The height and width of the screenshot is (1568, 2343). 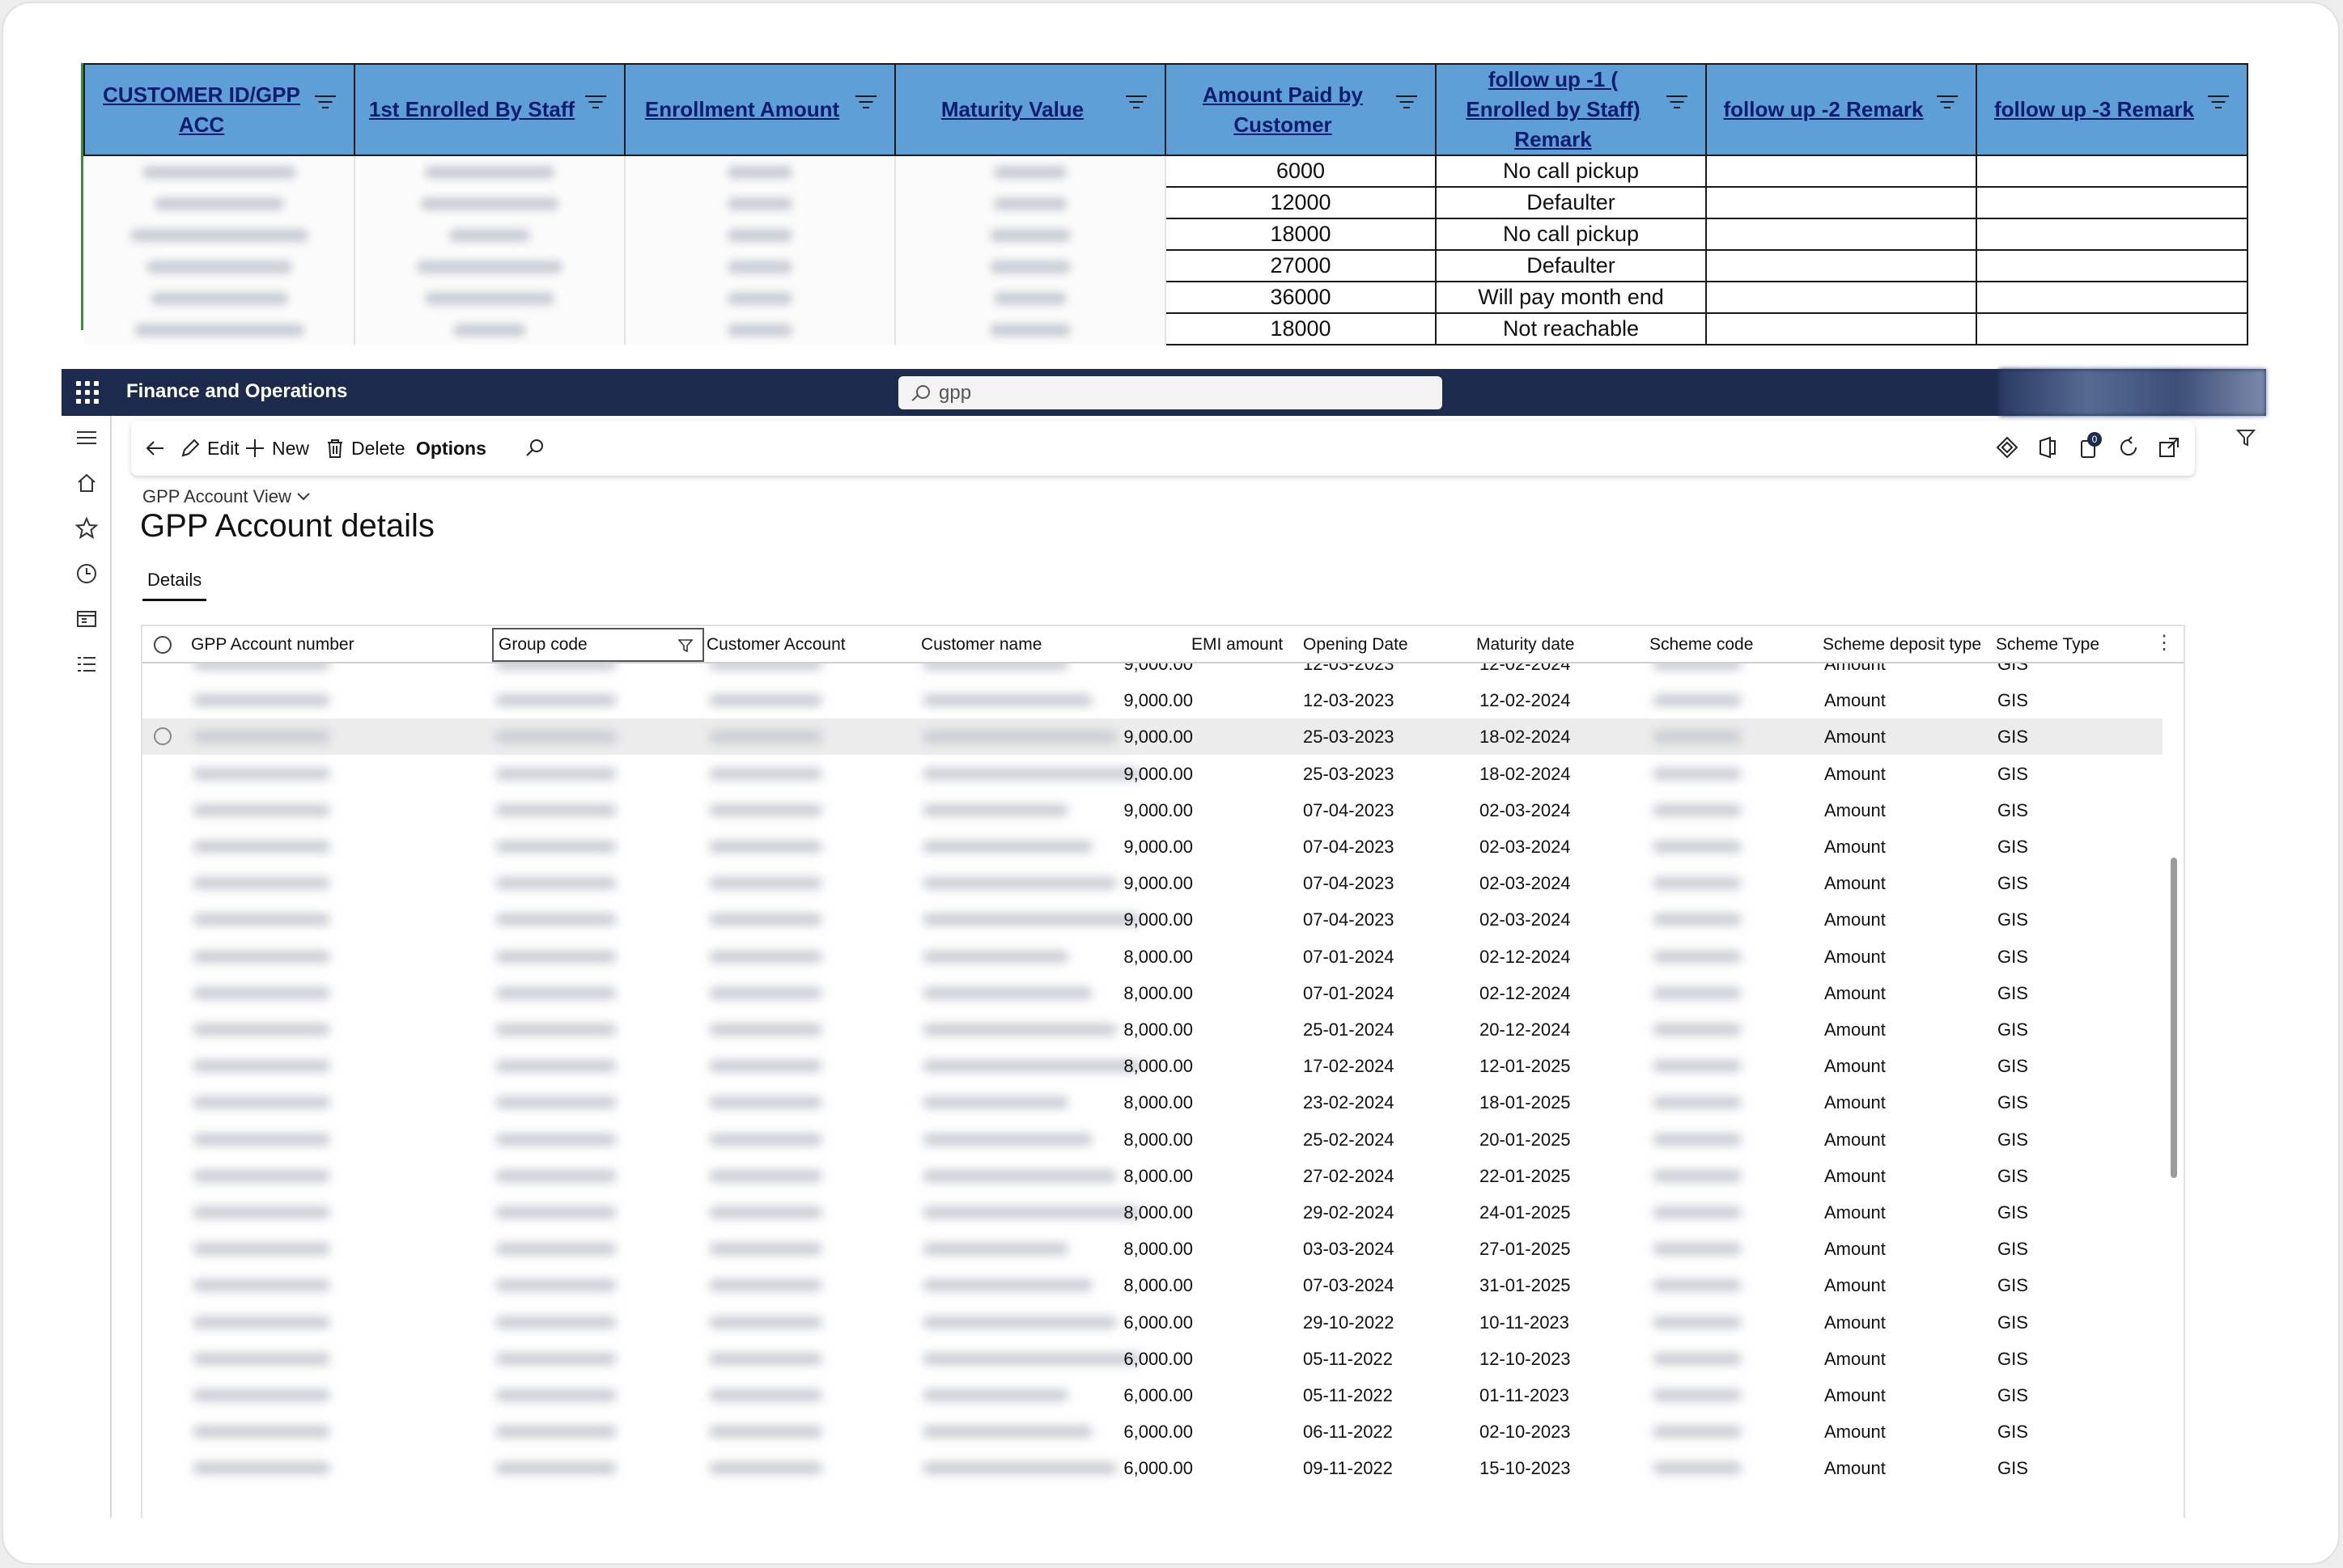 I want to click on user-account-area, so click(x=2132, y=393).